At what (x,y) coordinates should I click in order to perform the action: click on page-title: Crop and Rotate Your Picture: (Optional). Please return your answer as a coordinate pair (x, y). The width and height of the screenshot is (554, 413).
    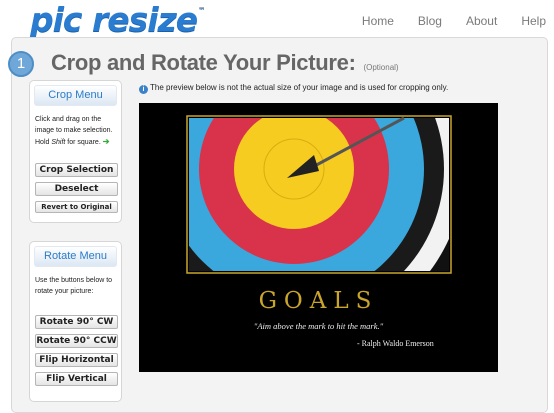
    Looking at the image, I should click on (225, 63).